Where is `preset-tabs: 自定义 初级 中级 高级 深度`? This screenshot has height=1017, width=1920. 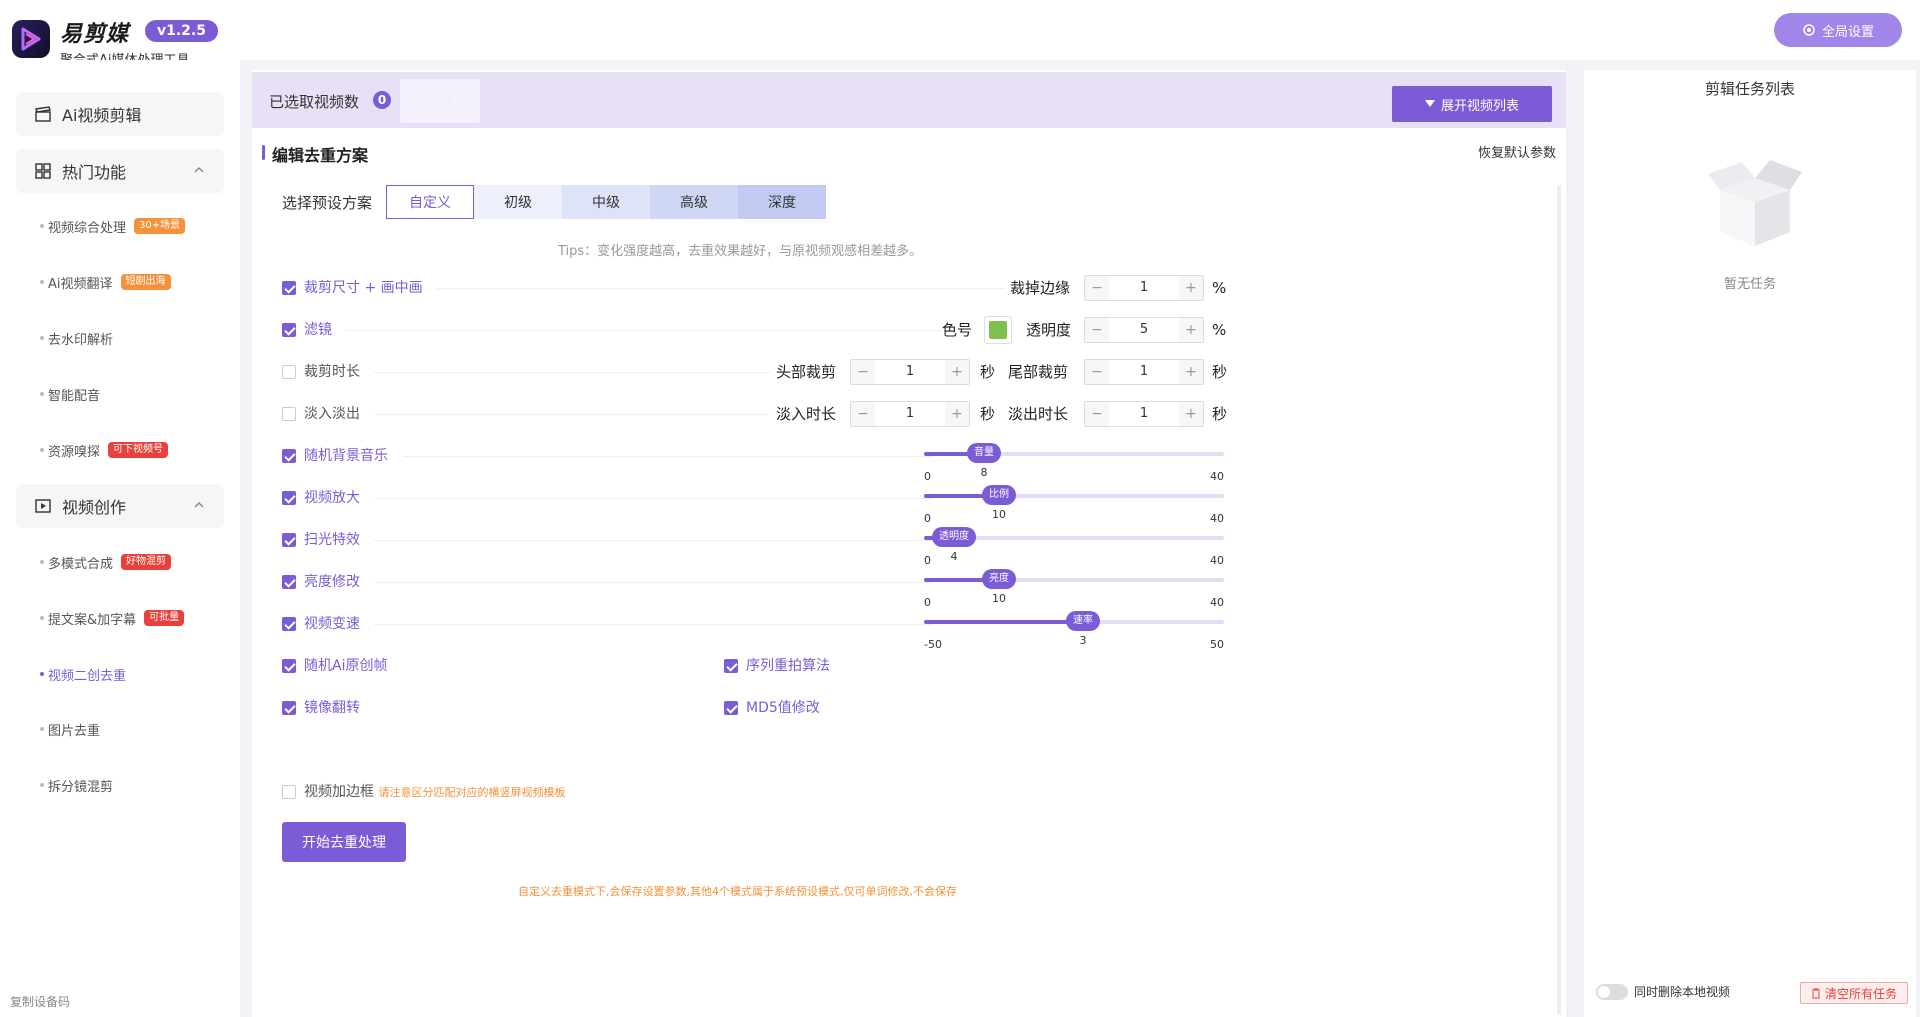
preset-tabs: 自定义 初级 中级 高级 深度 is located at coordinates (606, 202).